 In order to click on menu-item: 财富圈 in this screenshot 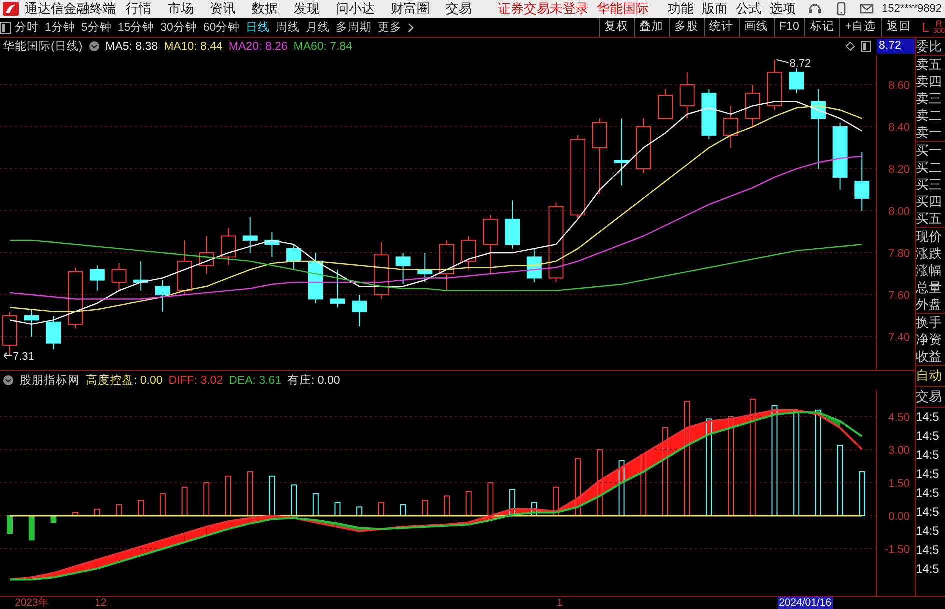, I will do `click(410, 9)`.